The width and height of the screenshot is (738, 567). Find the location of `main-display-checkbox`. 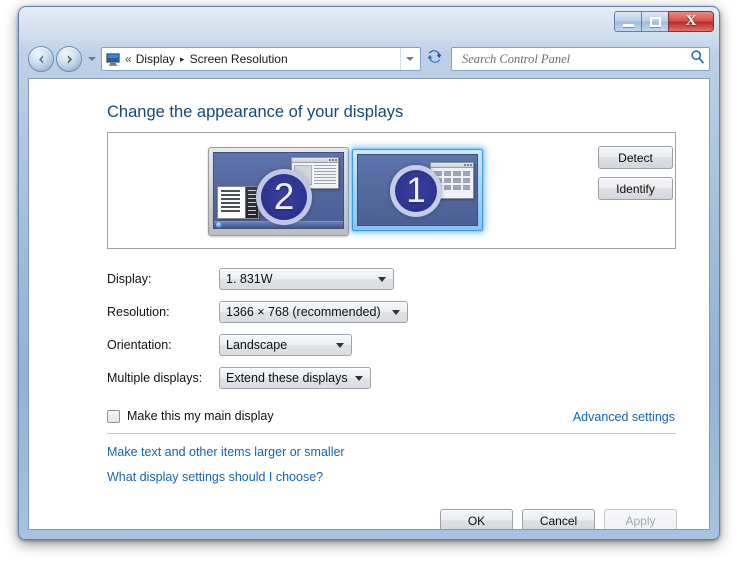

main-display-checkbox is located at coordinates (113, 416).